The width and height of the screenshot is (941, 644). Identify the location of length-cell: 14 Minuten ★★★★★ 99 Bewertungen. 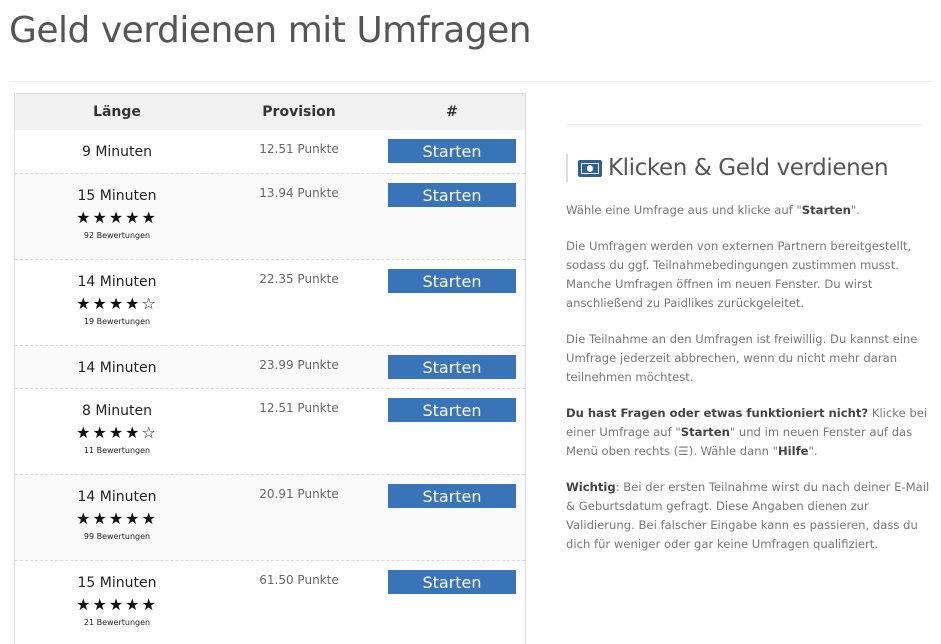
(117, 517).